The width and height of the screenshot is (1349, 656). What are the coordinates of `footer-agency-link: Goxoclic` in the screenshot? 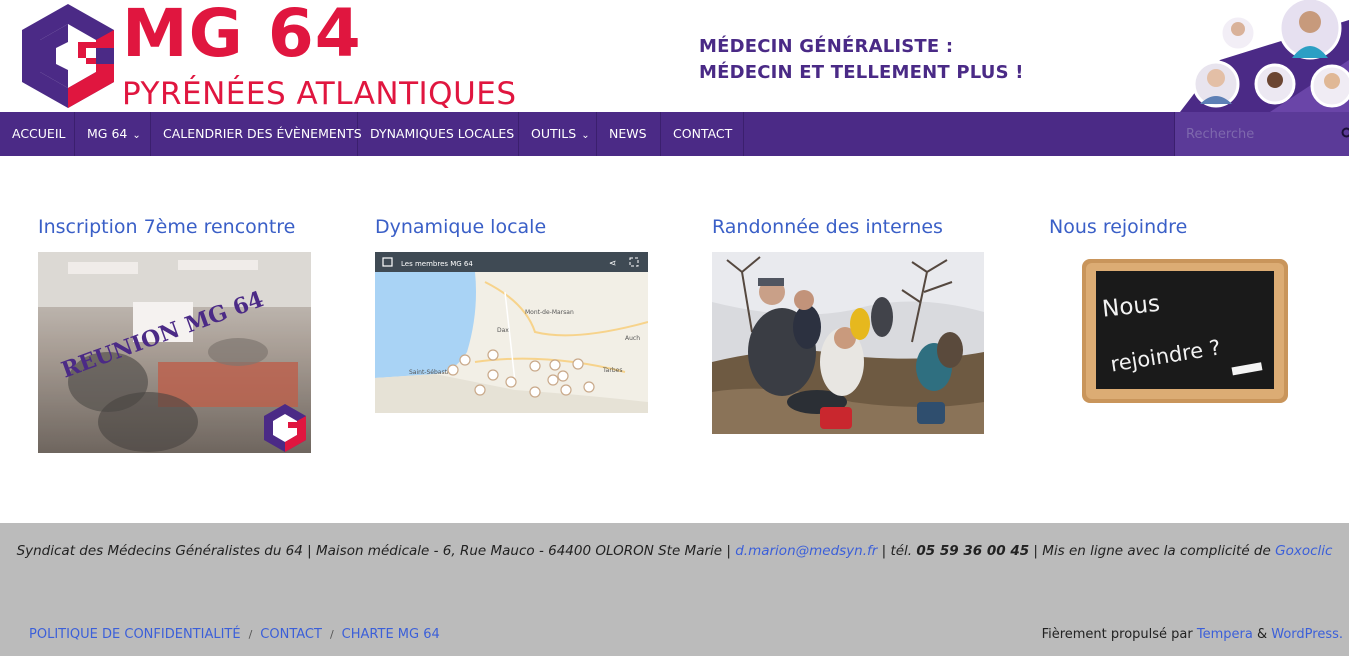 It's located at (1303, 551).